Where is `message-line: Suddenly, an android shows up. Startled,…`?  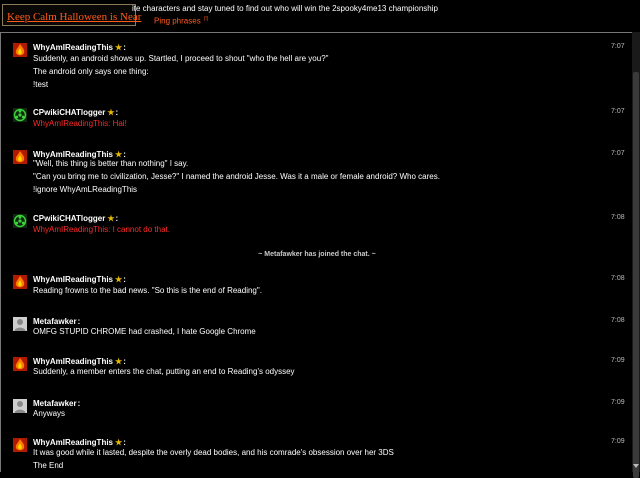 message-line: Suddenly, an android shows up. Startled,… is located at coordinates (181, 58).